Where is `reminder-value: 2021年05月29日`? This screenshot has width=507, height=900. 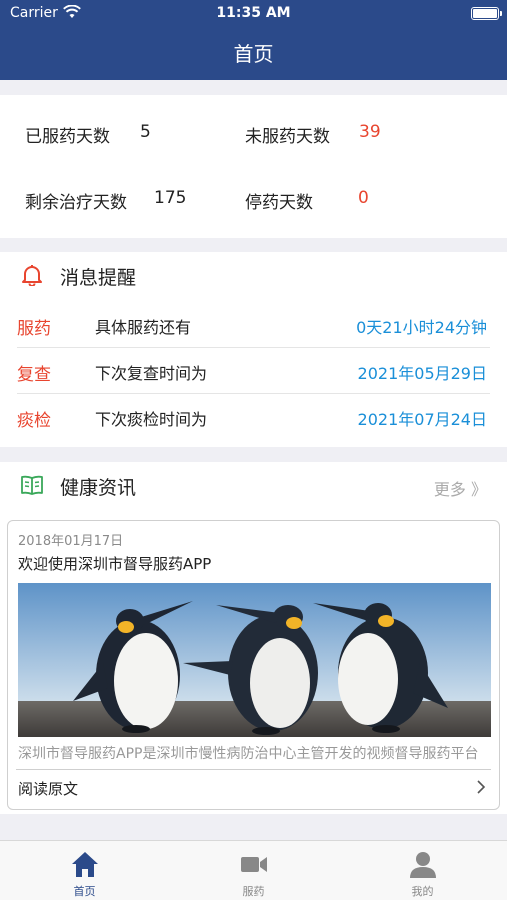
reminder-value: 2021年05月29日 is located at coordinates (422, 373).